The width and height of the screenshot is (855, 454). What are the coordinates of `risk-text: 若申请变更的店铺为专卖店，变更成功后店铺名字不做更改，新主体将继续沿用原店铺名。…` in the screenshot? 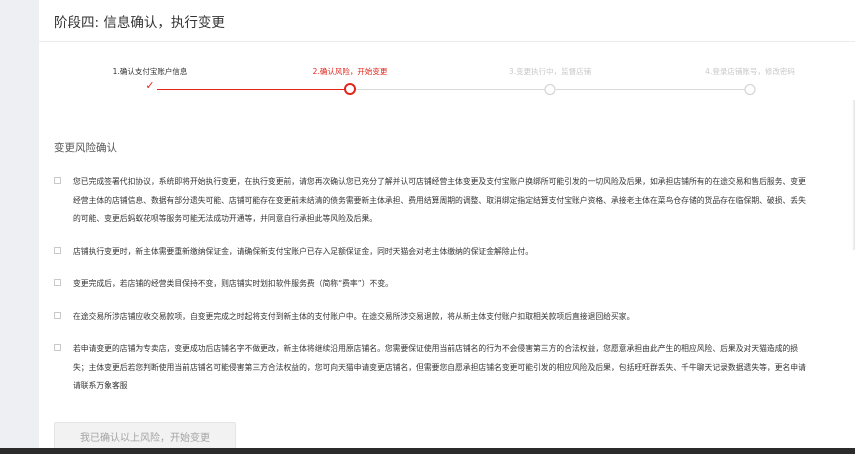 It's located at (439, 367).